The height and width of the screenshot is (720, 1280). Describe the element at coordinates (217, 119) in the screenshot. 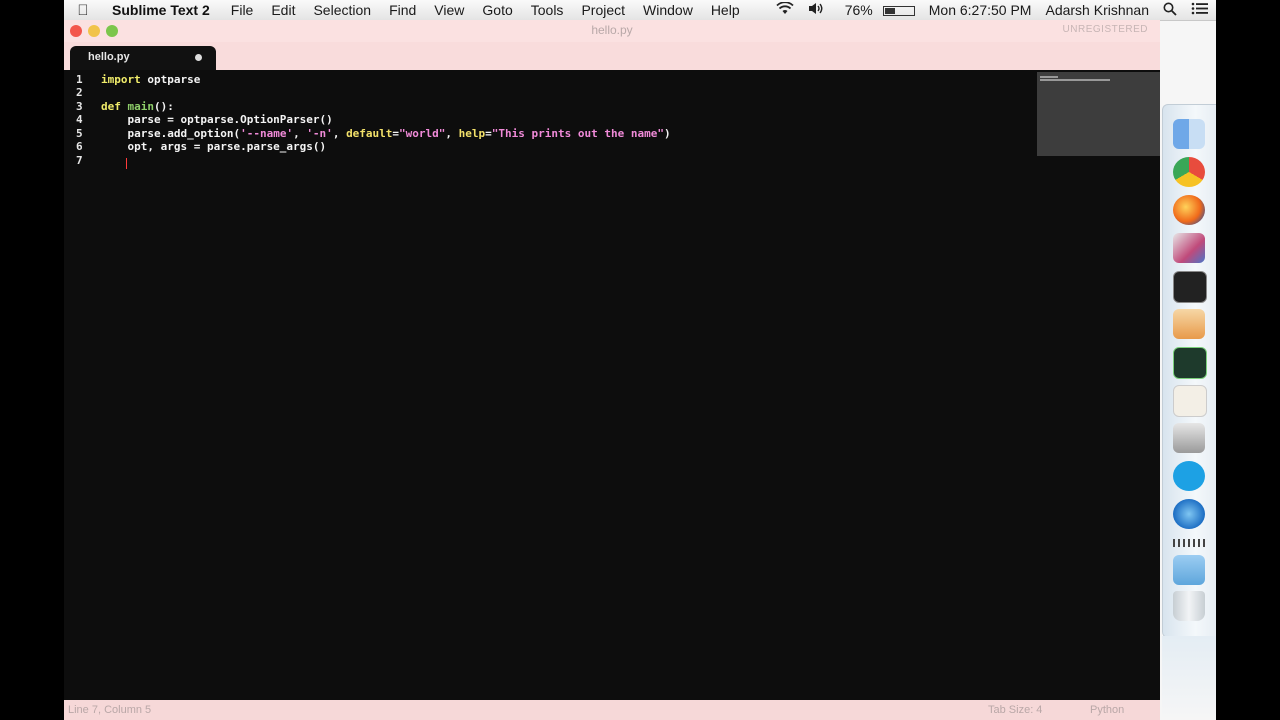

I see `code-line-4: parse = optparse.OptionParser()` at that location.